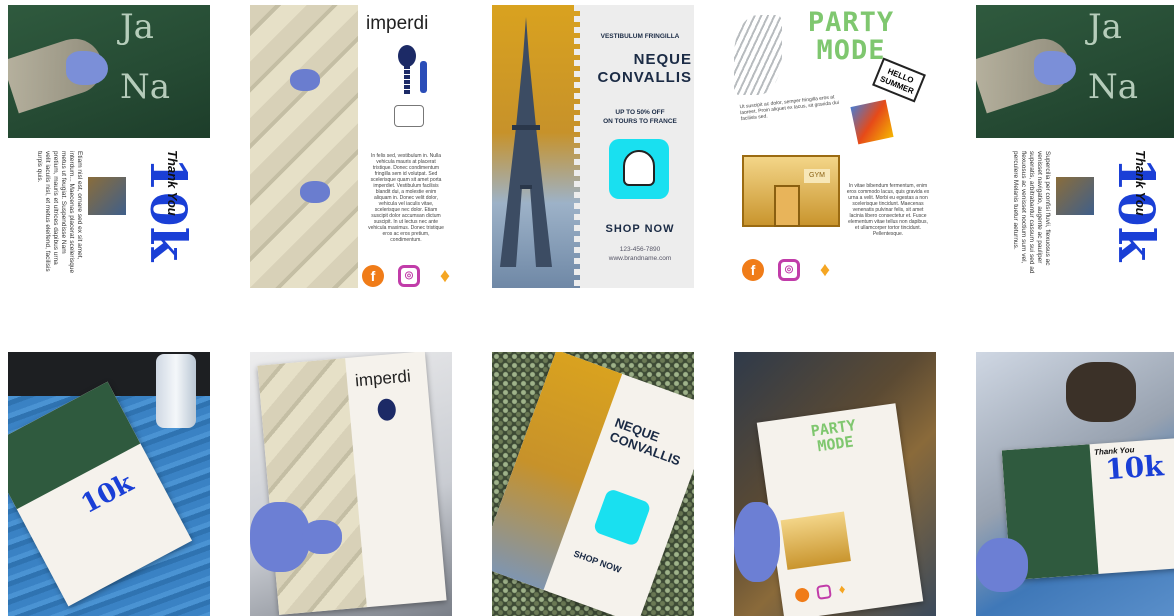 Image resolution: width=1174 pixels, height=616 pixels. I want to click on palm-leaf-icon, so click(758, 55).